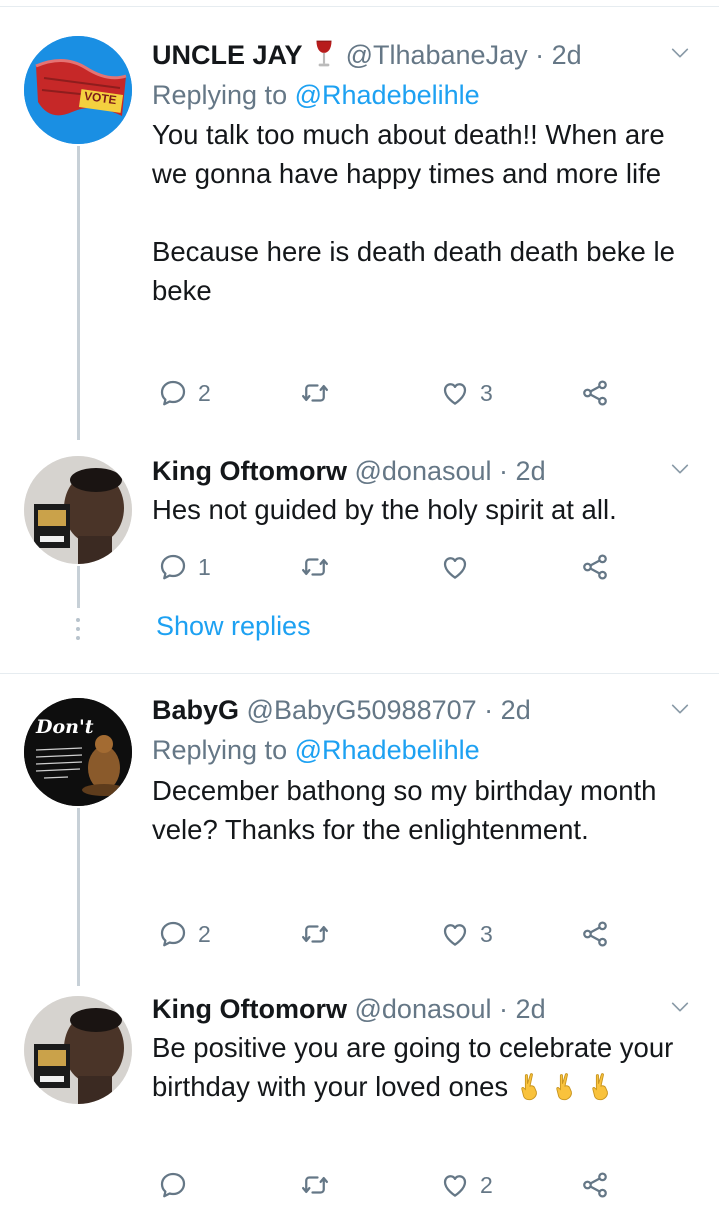  I want to click on user-handle: @BabyG50988707, so click(362, 710).